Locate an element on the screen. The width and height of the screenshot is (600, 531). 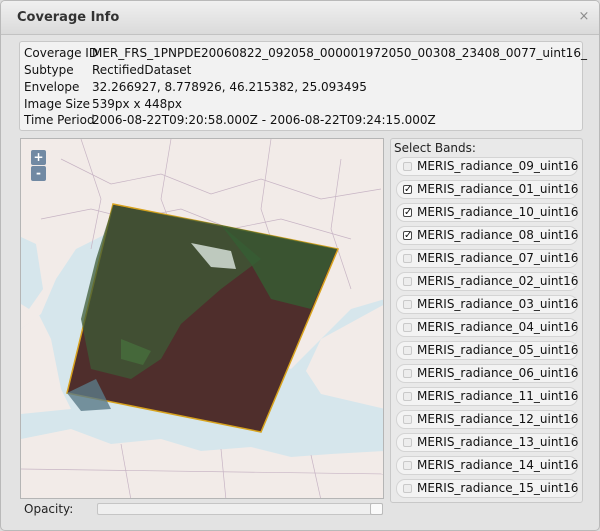
band-label: MERIS_radiance_06_uint16 is located at coordinates (498, 373).